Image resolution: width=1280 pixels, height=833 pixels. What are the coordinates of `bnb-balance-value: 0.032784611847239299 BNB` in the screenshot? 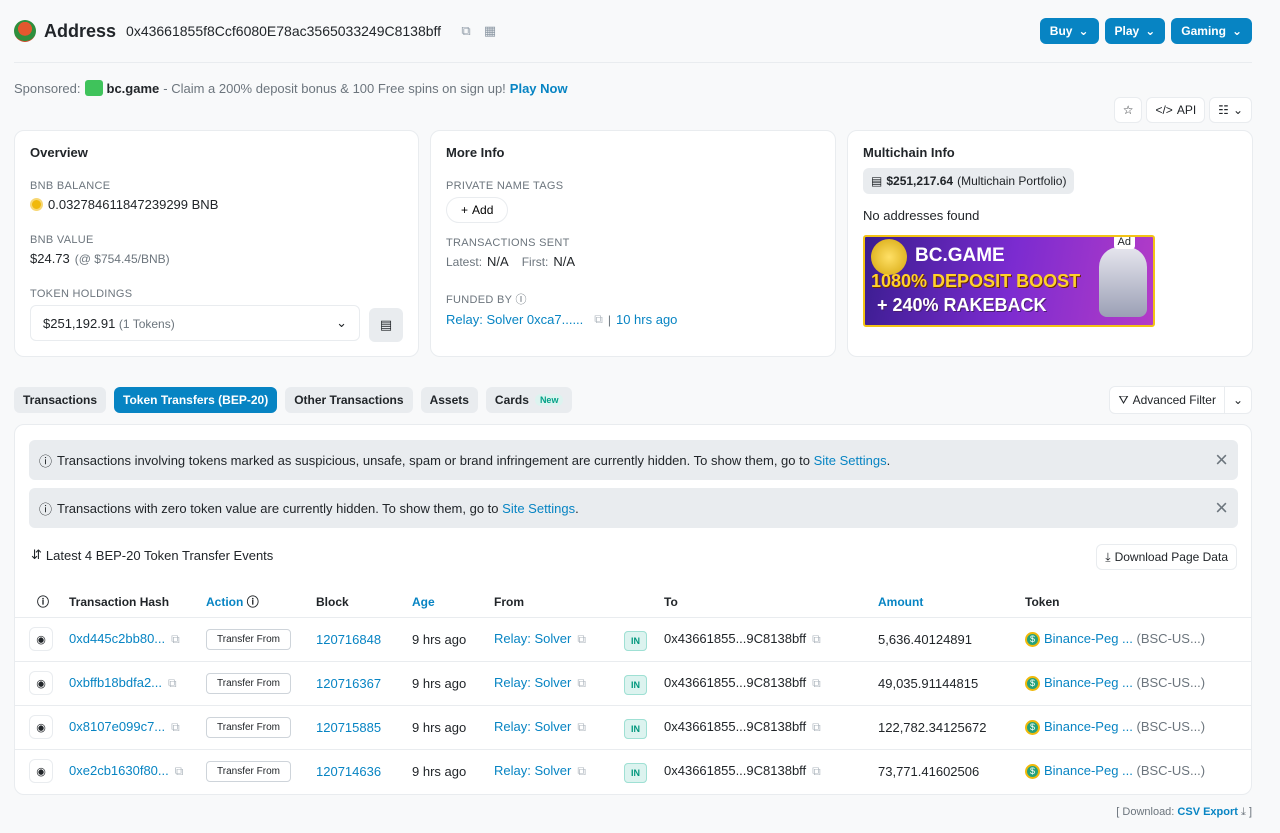 It's located at (133, 204).